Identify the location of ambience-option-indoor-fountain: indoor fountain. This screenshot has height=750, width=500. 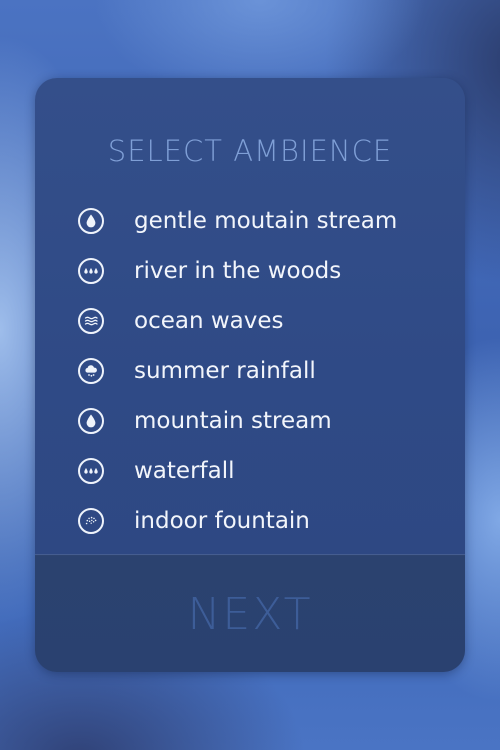
(250, 521).